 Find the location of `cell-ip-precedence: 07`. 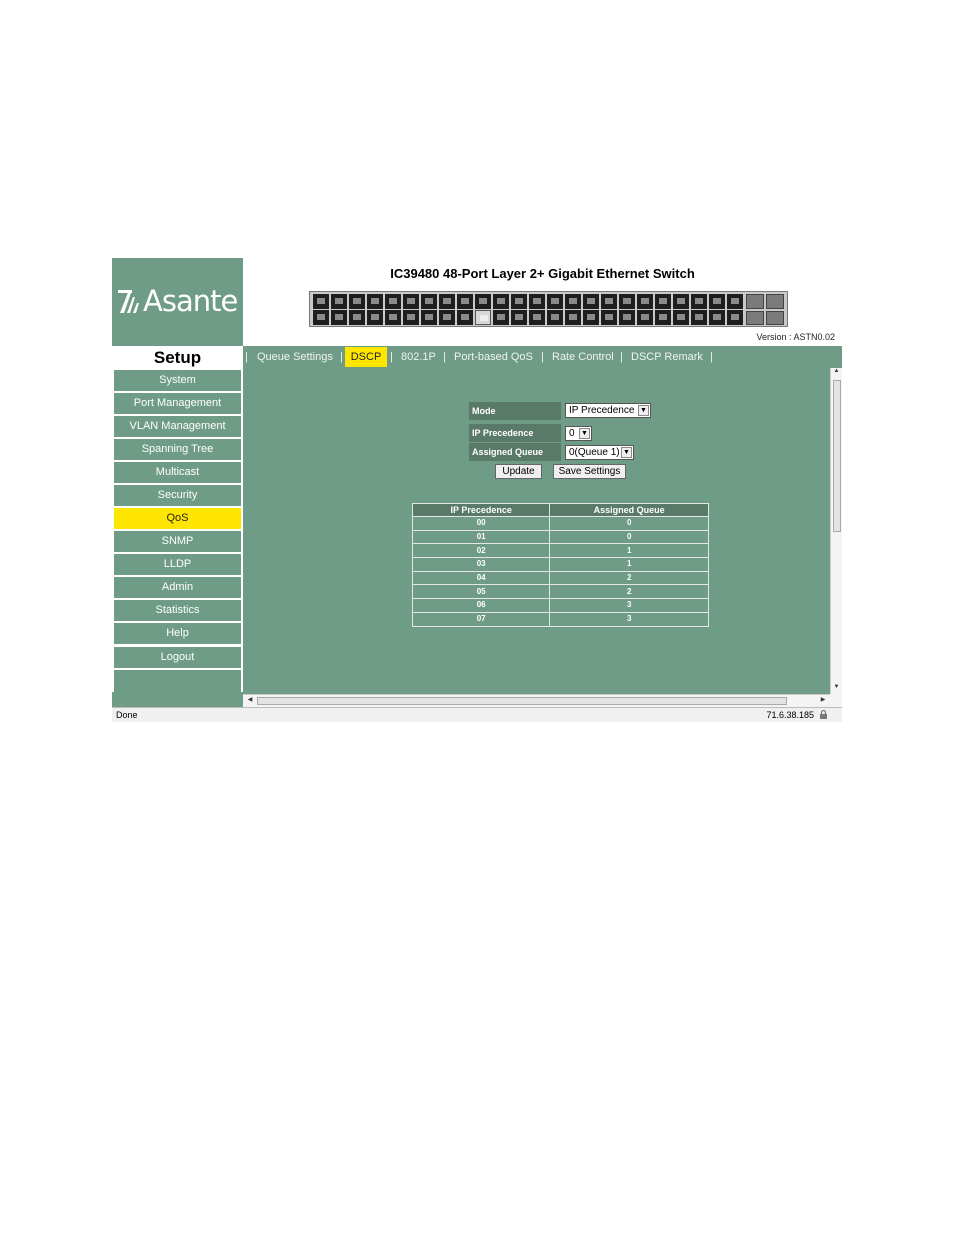

cell-ip-precedence: 07 is located at coordinates (481, 619).